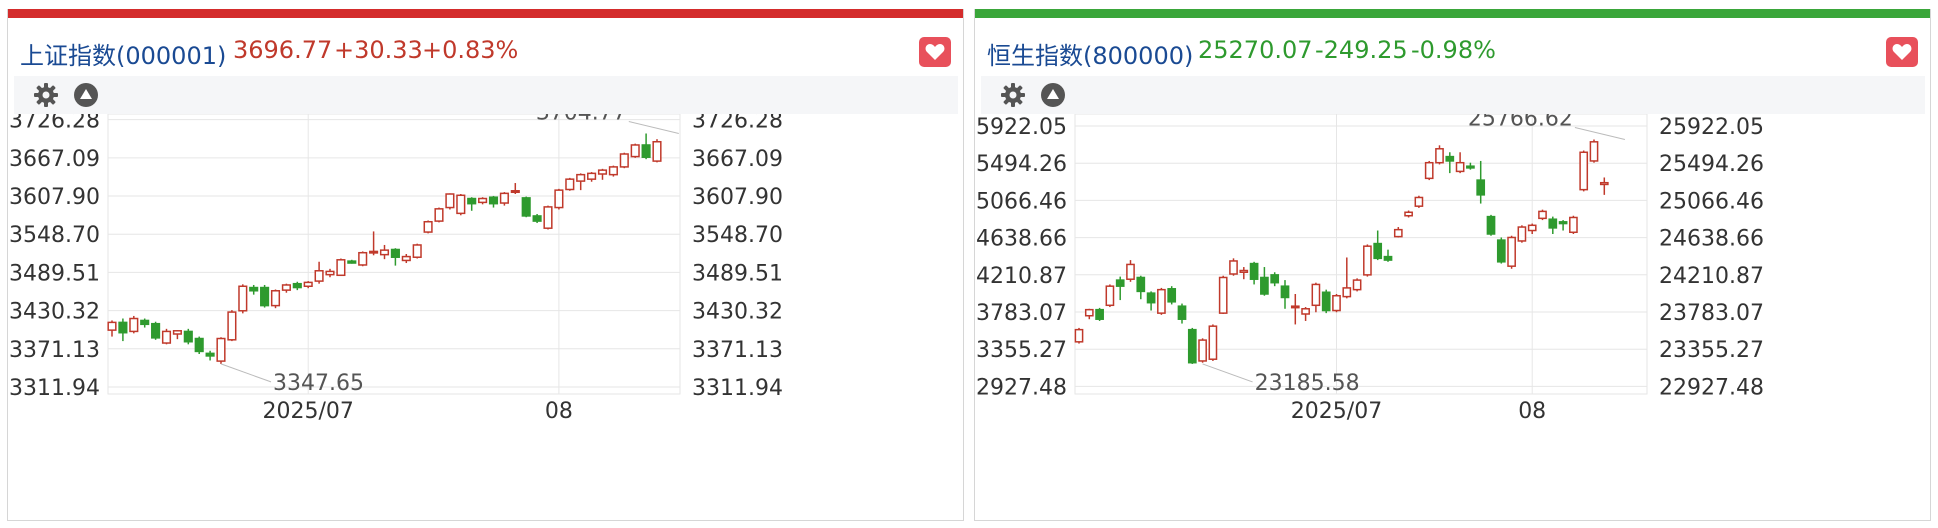 Image resolution: width=1938 pixels, height=528 pixels. I want to click on index-name: 上证指数(000001), so click(123, 53).